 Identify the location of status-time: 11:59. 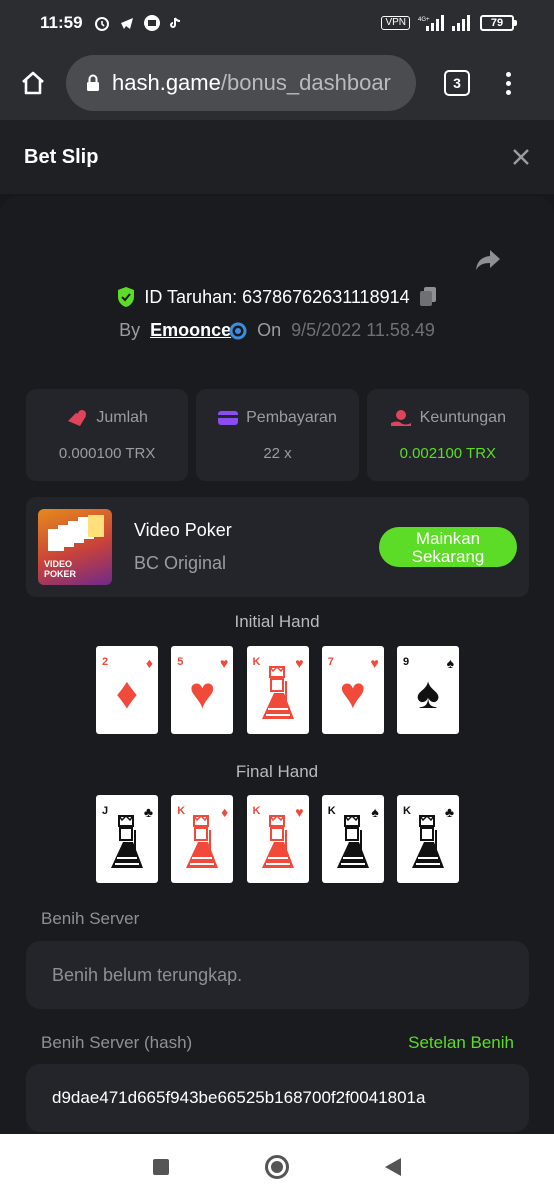
(61, 22).